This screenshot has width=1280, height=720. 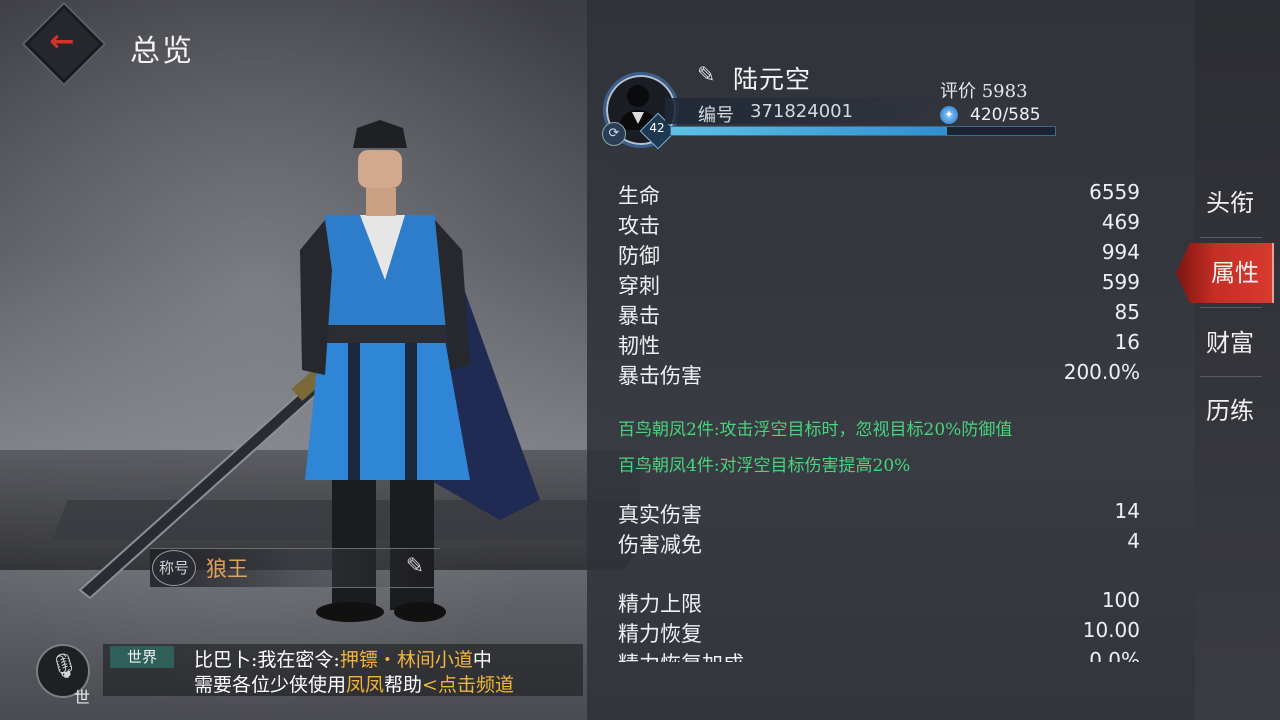 I want to click on stat-row-energy-regen-bonus: 精力恢复加成 0.0%, so click(x=879, y=655).